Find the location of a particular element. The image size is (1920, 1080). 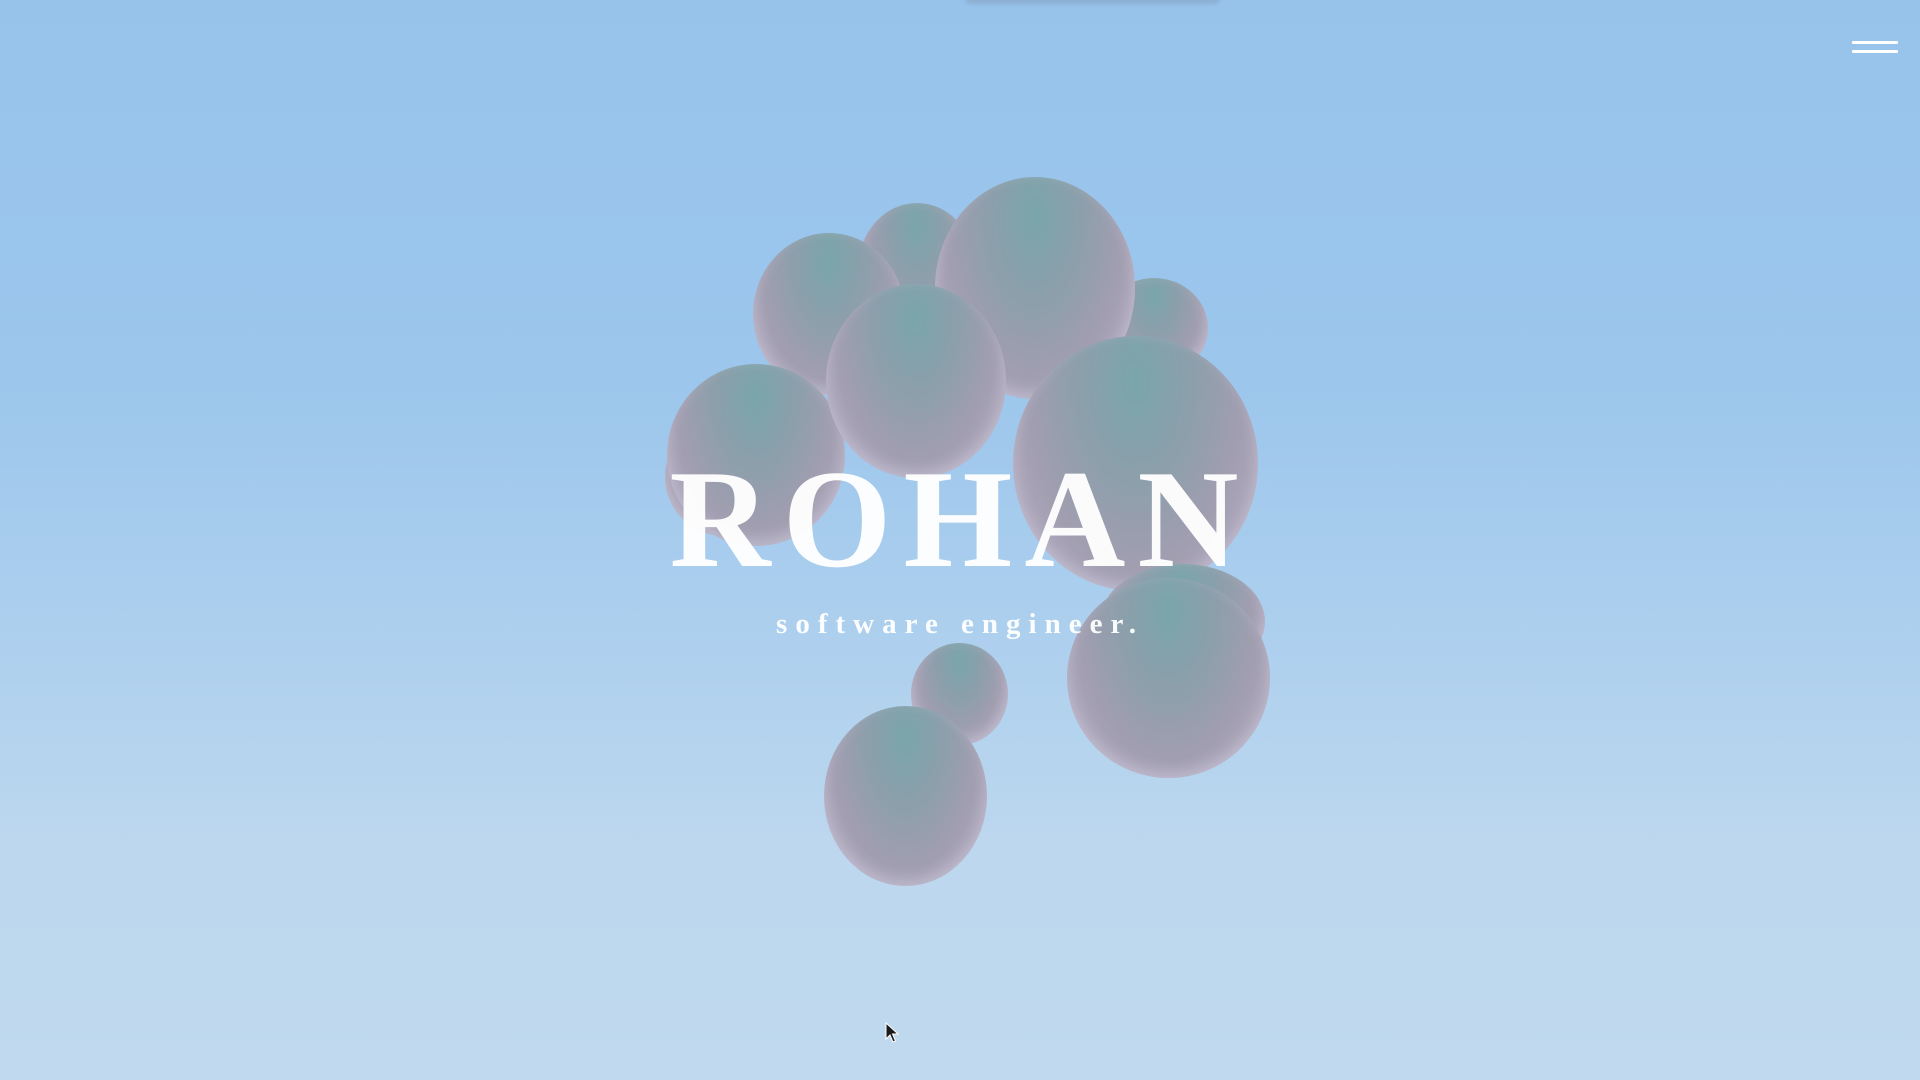

sphere is located at coordinates (905, 796).